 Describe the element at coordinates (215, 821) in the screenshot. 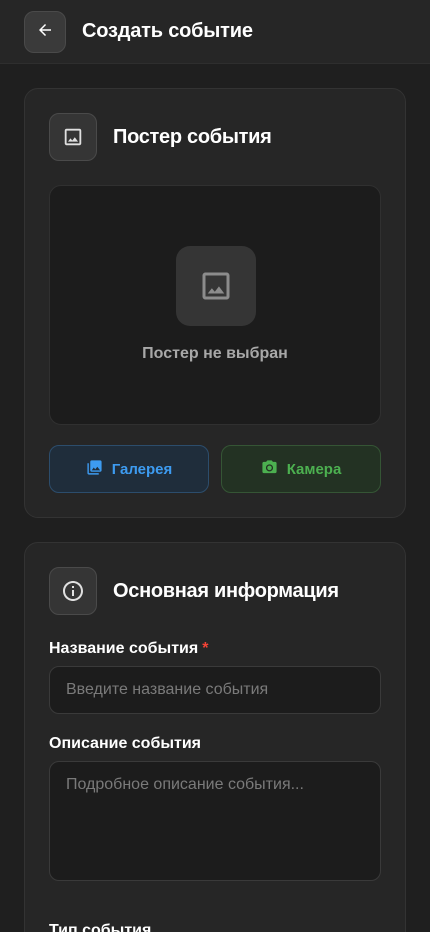

I see `event-description-input` at that location.